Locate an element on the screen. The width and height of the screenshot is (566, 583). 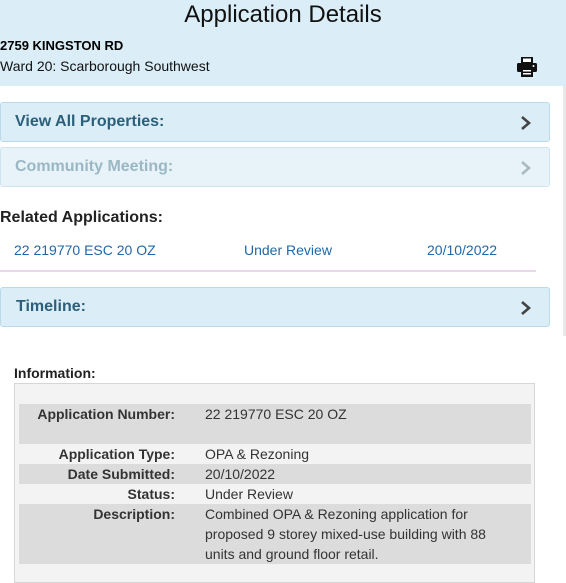
info-row-application-type: Application Type: OPA & Rezoning is located at coordinates (275, 454).